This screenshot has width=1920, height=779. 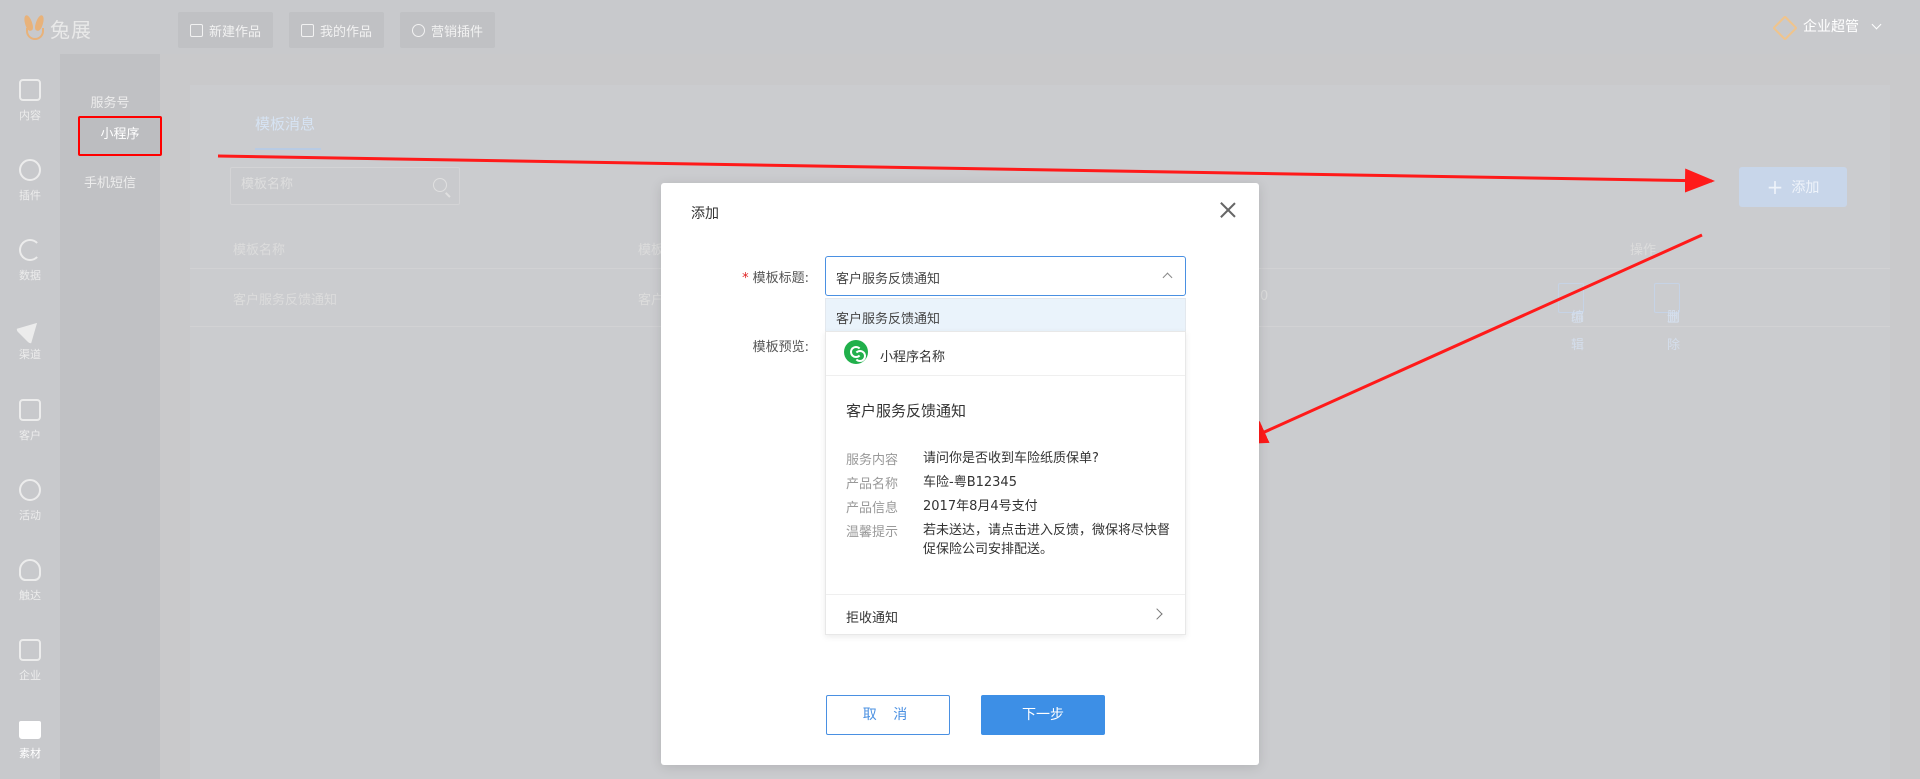 I want to click on subnav-item-service-account: 服务号, so click(x=110, y=101).